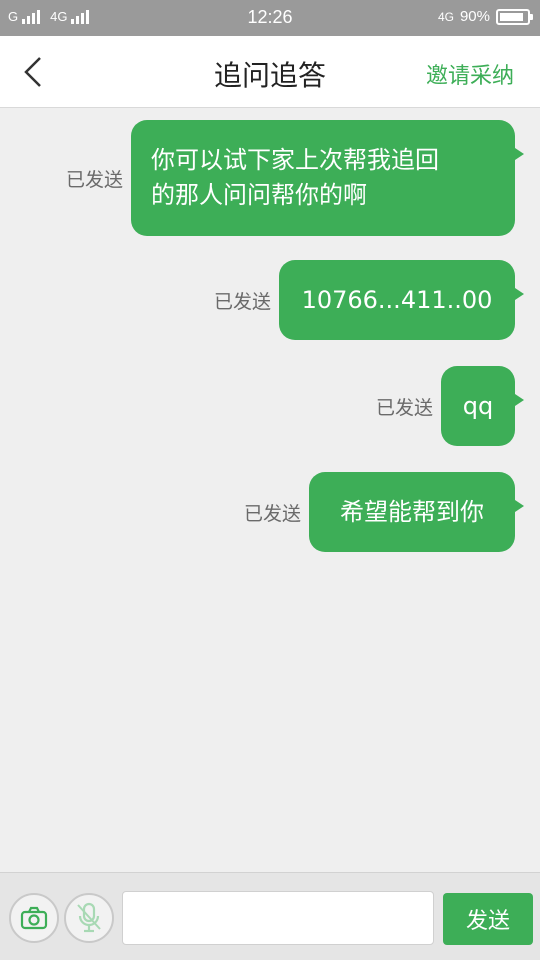 This screenshot has height=960, width=540. I want to click on camera-button, so click(34, 918).